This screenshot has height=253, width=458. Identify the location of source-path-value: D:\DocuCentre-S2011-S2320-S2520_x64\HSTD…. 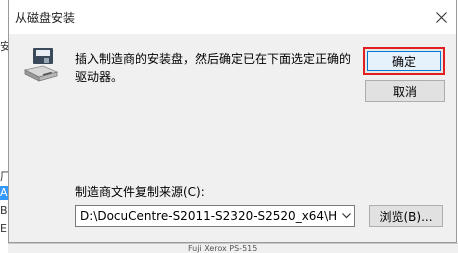
(217, 216).